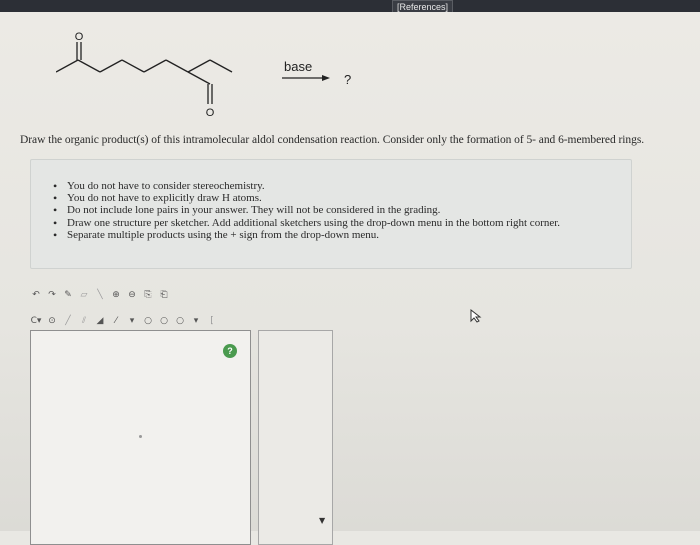 Image resolution: width=700 pixels, height=545 pixels. Describe the element at coordinates (476, 316) in the screenshot. I see `mouse-pointer-icon` at that location.